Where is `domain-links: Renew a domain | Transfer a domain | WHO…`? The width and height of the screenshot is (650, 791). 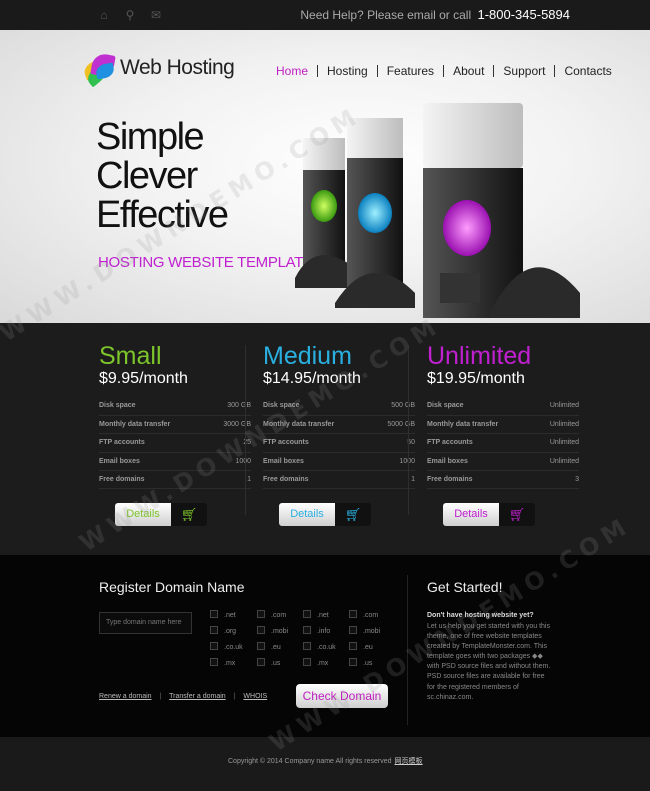 domain-links: Renew a domain | Transfer a domain | WHO… is located at coordinates (183, 696).